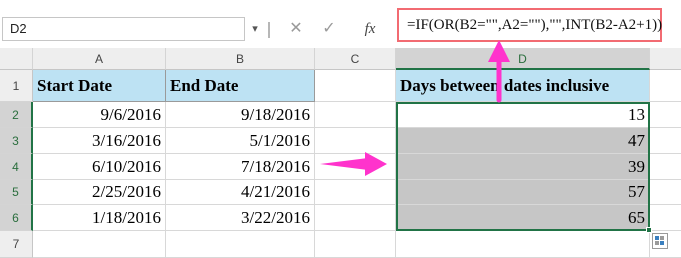  What do you see at coordinates (353, 164) in the screenshot?
I see `arrow-right-to-results` at bounding box center [353, 164].